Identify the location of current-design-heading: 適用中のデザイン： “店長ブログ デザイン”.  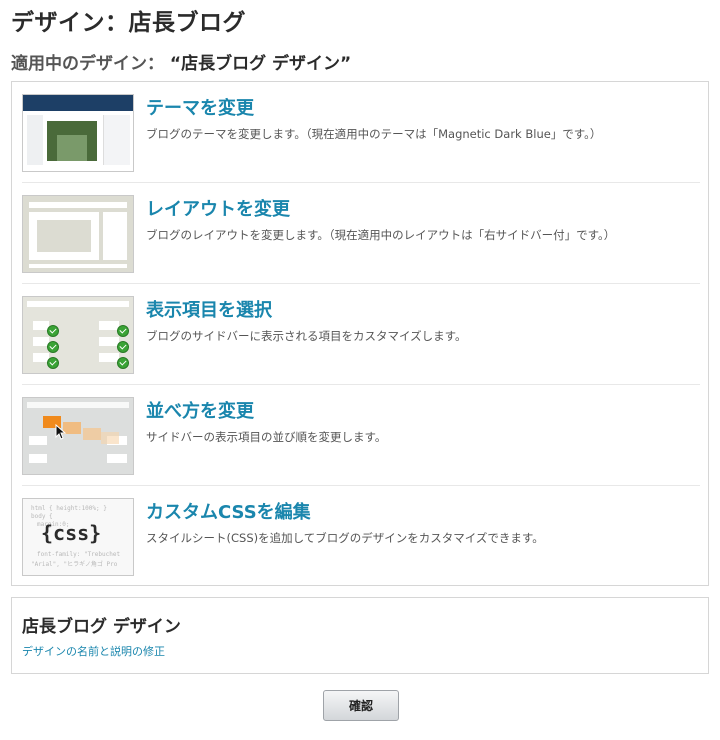
(181, 61).